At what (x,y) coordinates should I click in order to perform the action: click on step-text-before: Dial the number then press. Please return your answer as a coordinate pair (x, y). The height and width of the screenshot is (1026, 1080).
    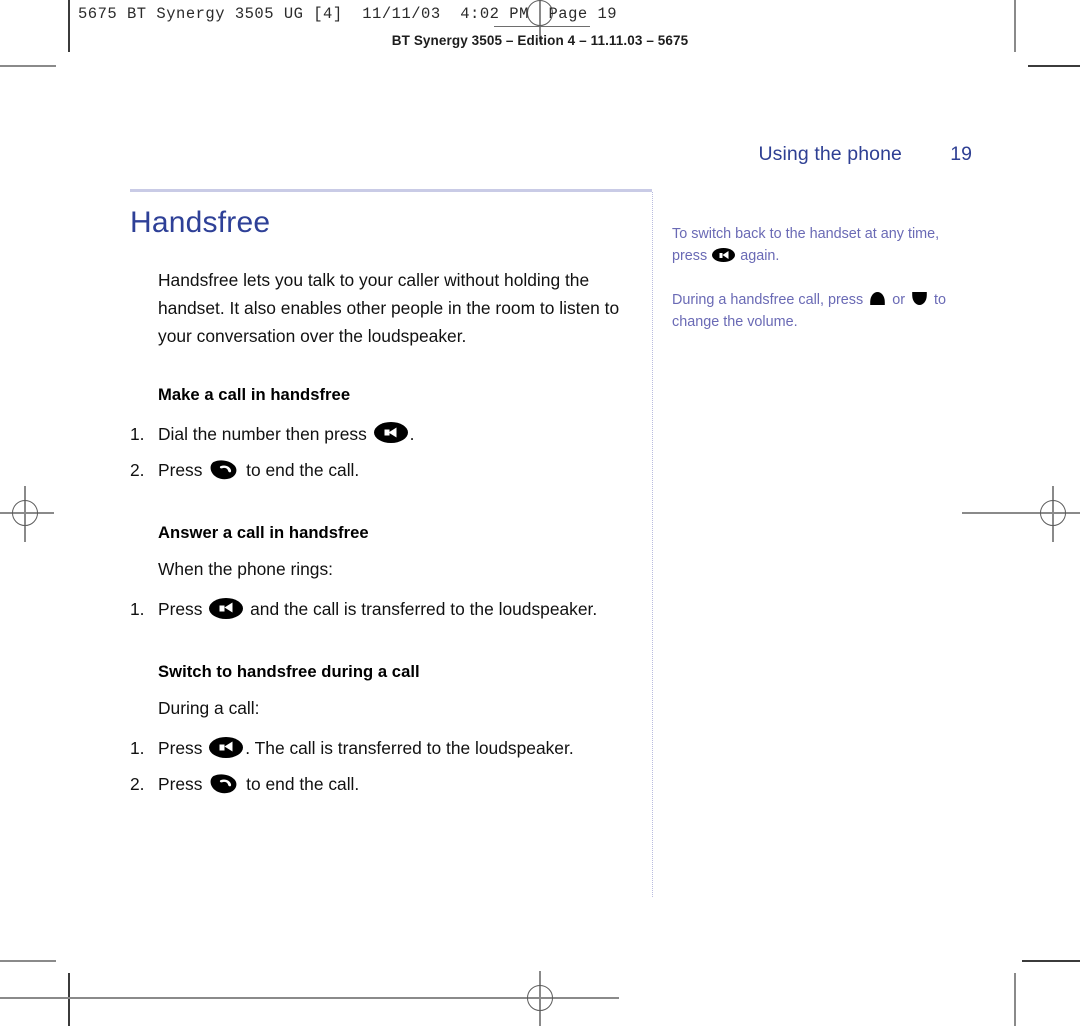
    Looking at the image, I should click on (262, 433).